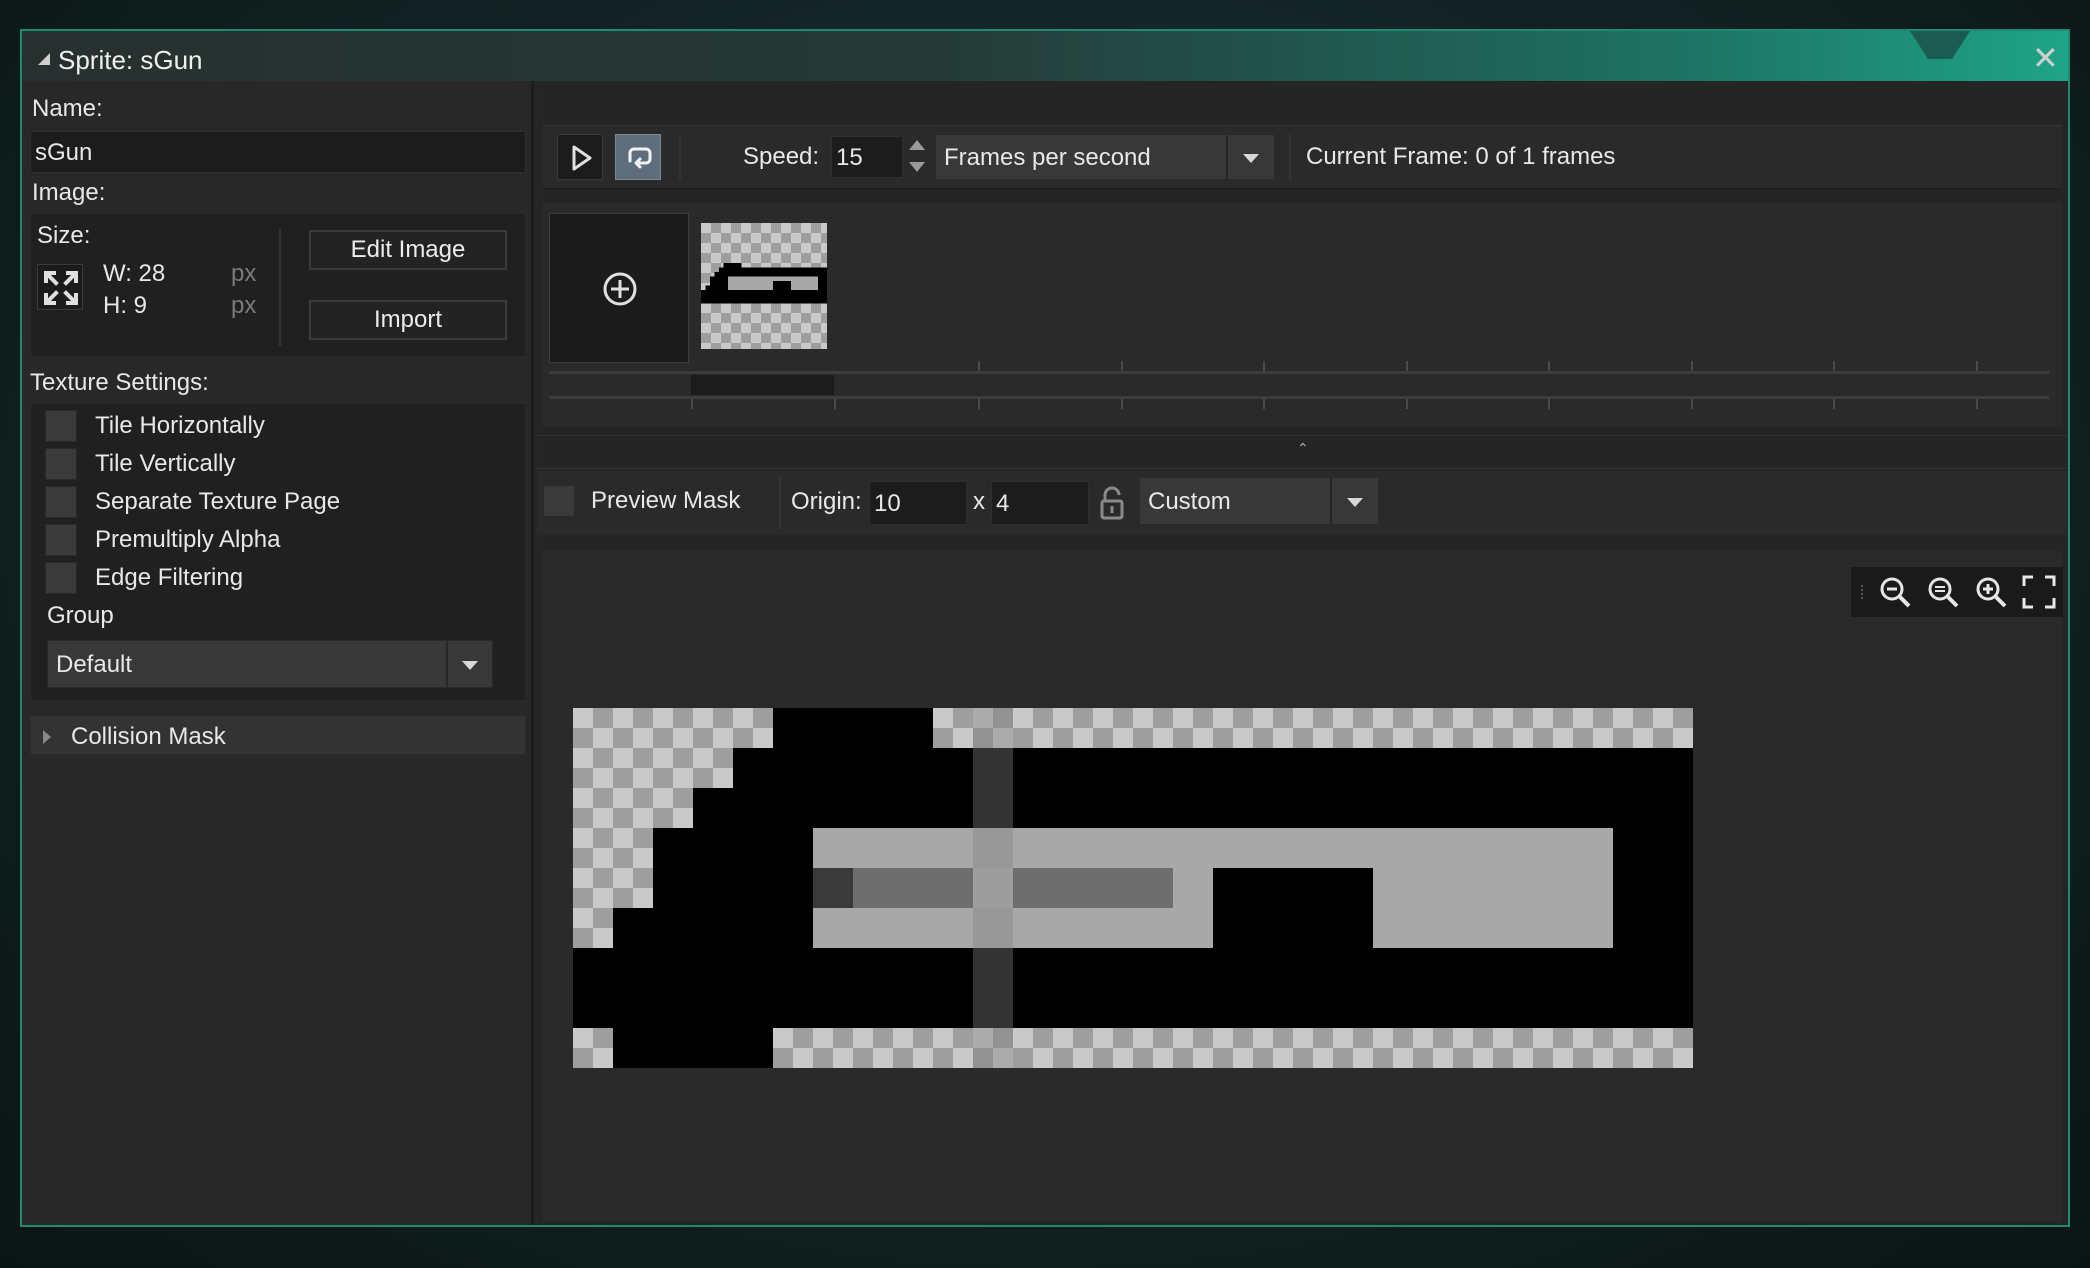 Image resolution: width=2090 pixels, height=1268 pixels. Describe the element at coordinates (67, 108) in the screenshot. I see `name-label: Name:` at that location.